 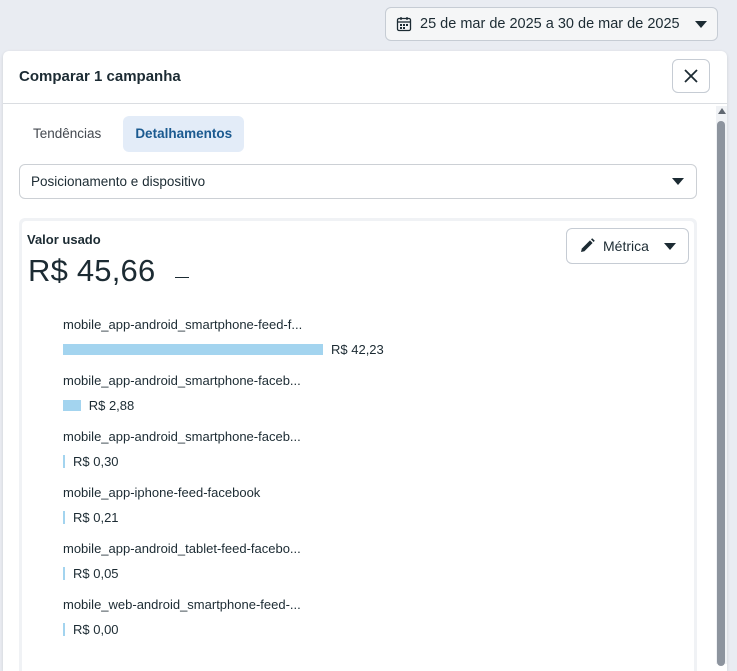 I want to click on metric-dash, so click(x=182, y=277).